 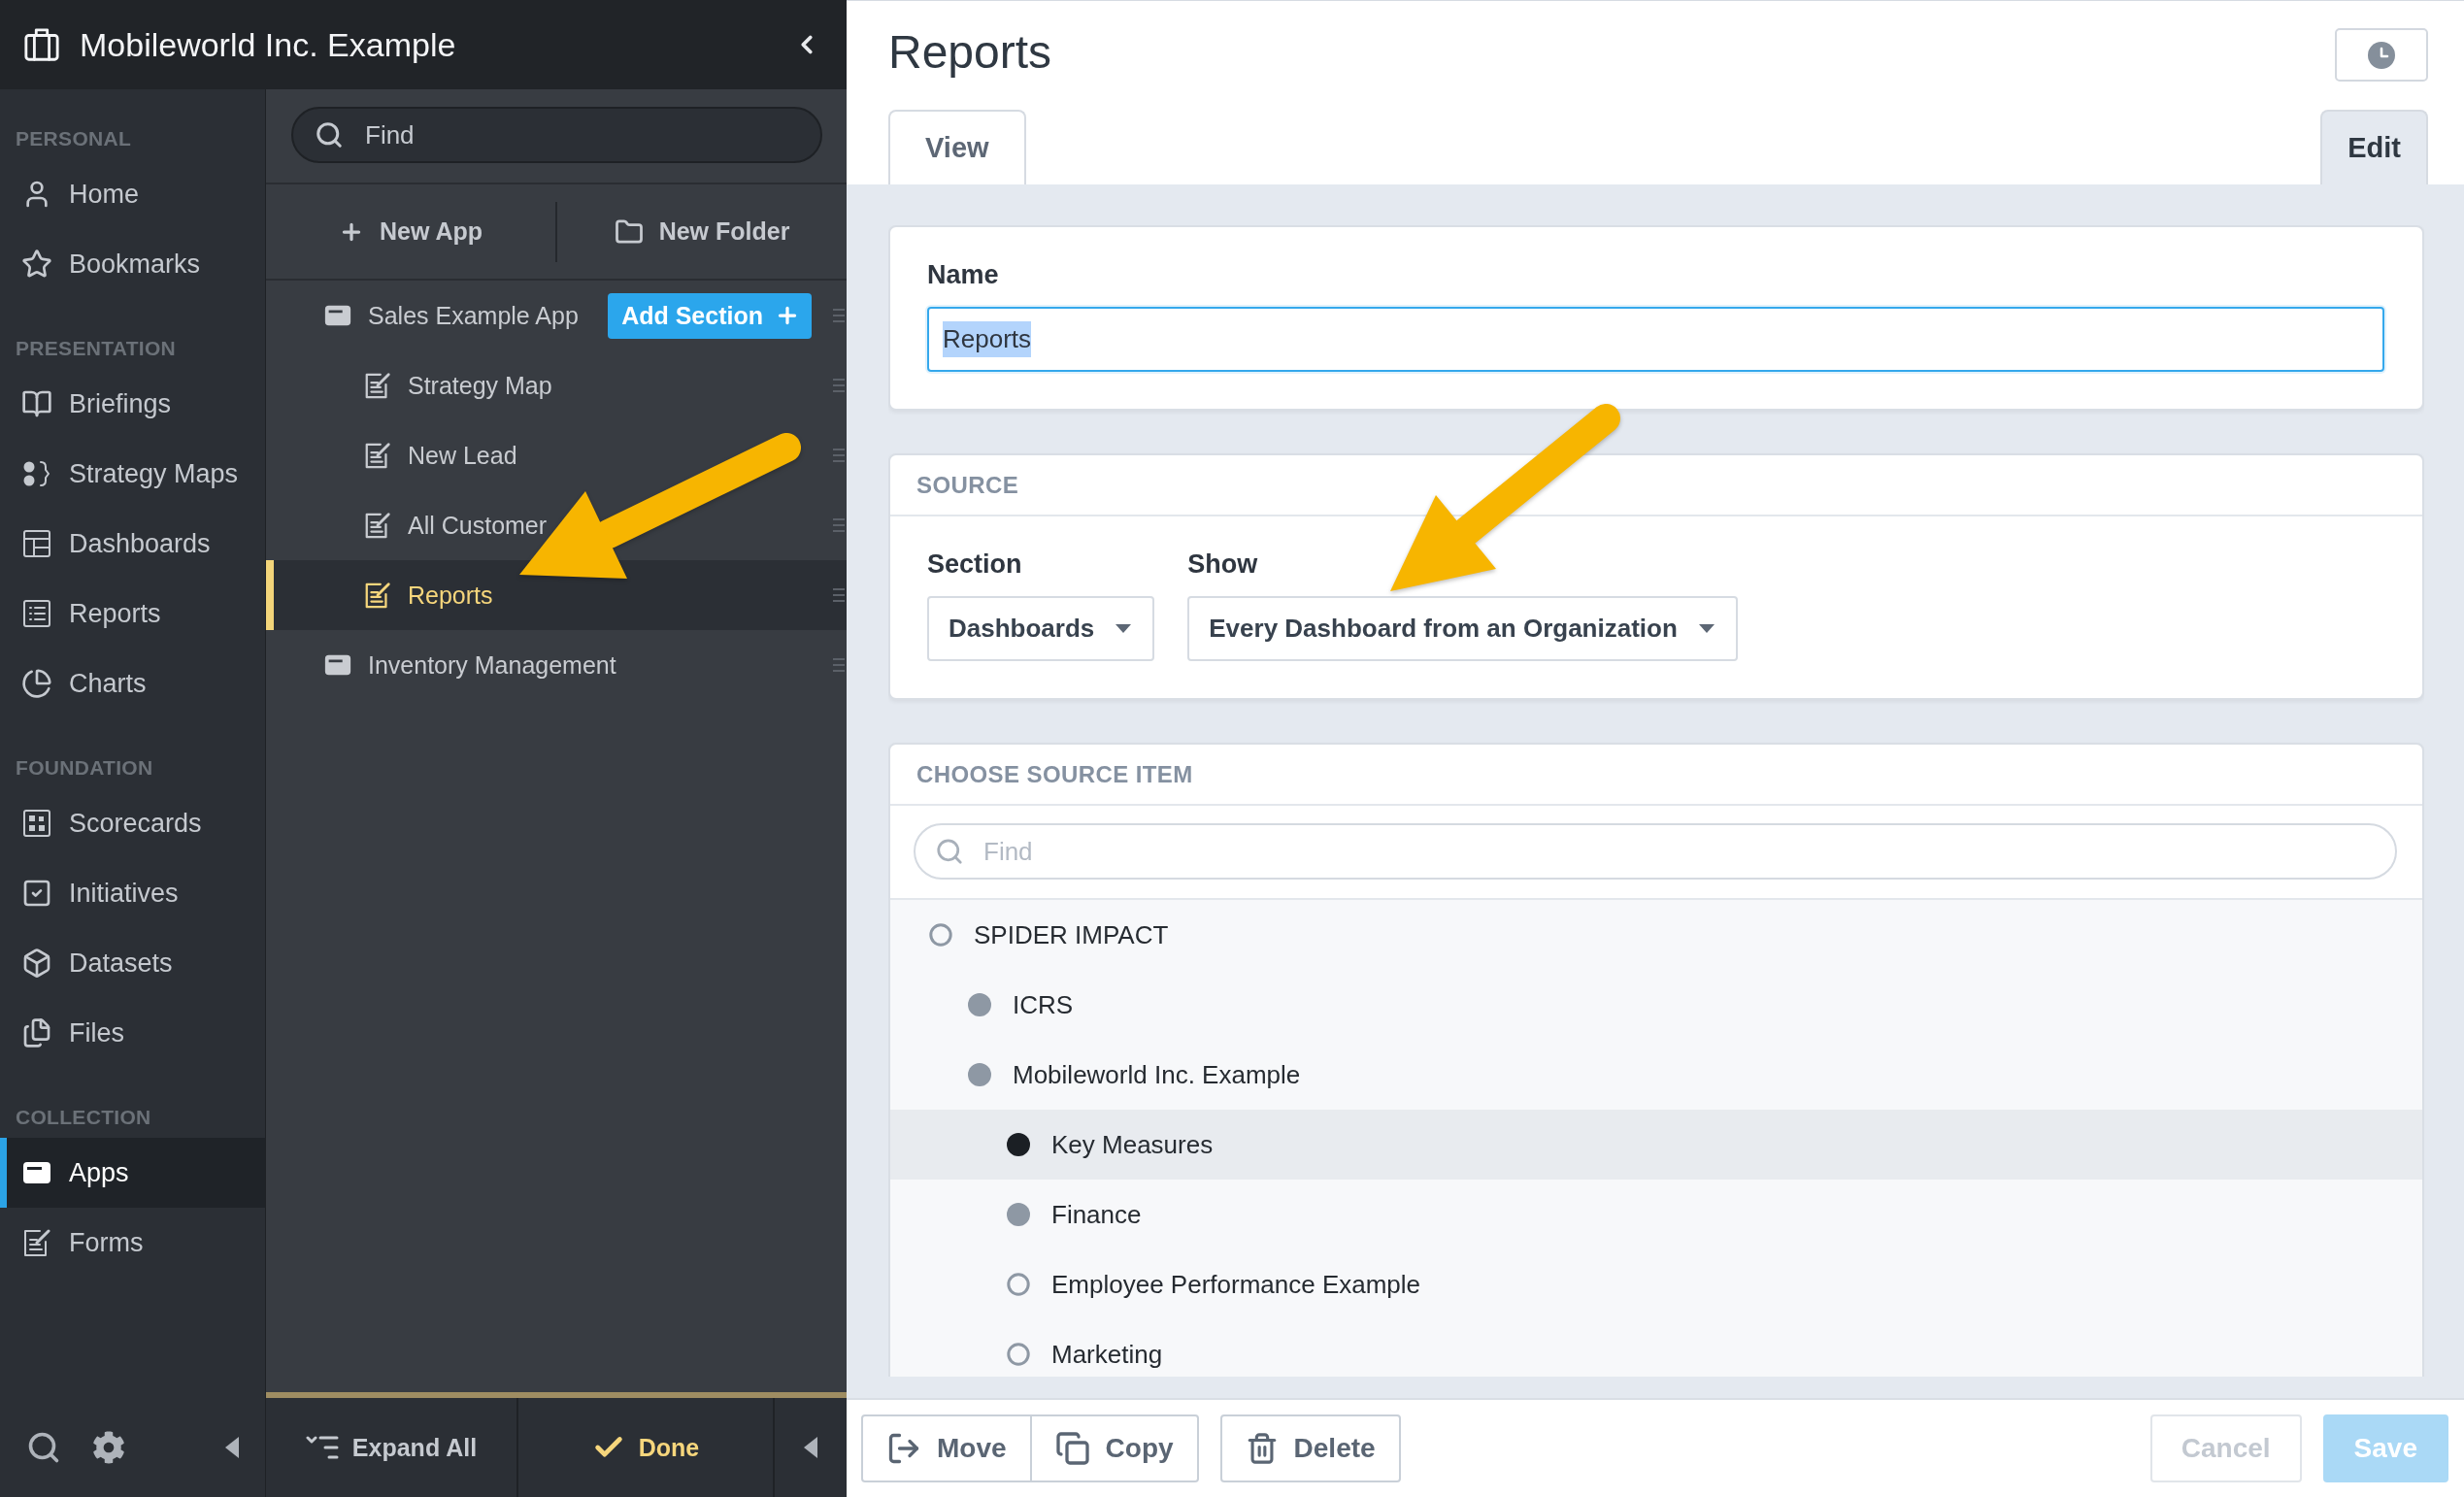 What do you see at coordinates (556, 135) in the screenshot?
I see `search-field: Find` at bounding box center [556, 135].